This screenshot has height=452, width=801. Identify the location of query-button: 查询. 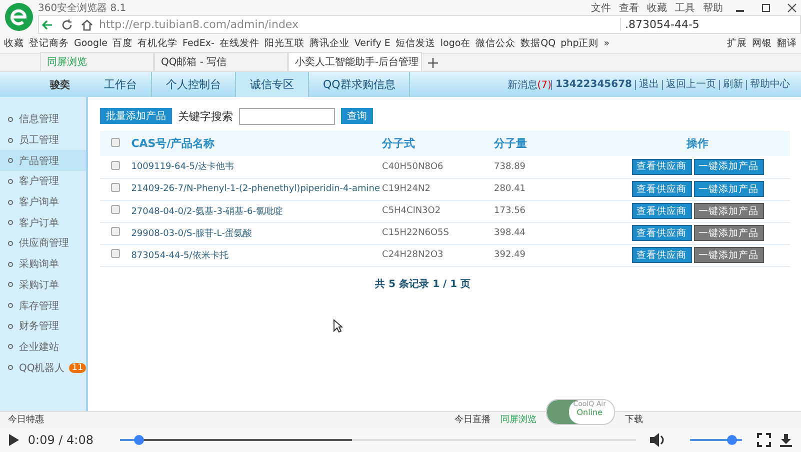
(357, 116).